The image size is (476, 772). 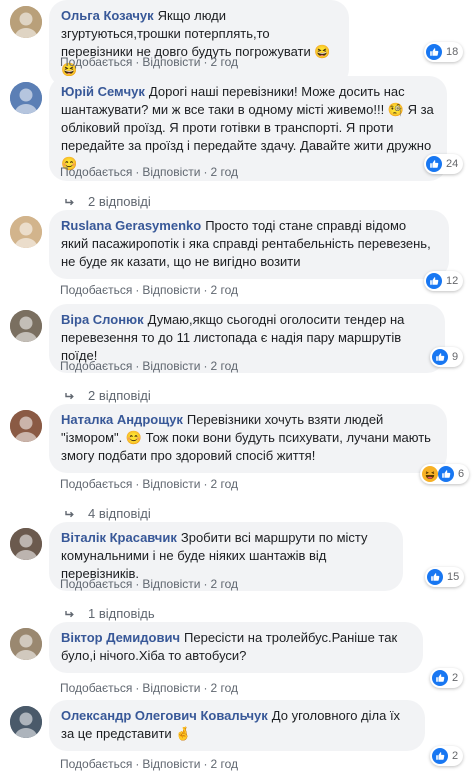 I want to click on reaction-count: 6, so click(x=445, y=474).